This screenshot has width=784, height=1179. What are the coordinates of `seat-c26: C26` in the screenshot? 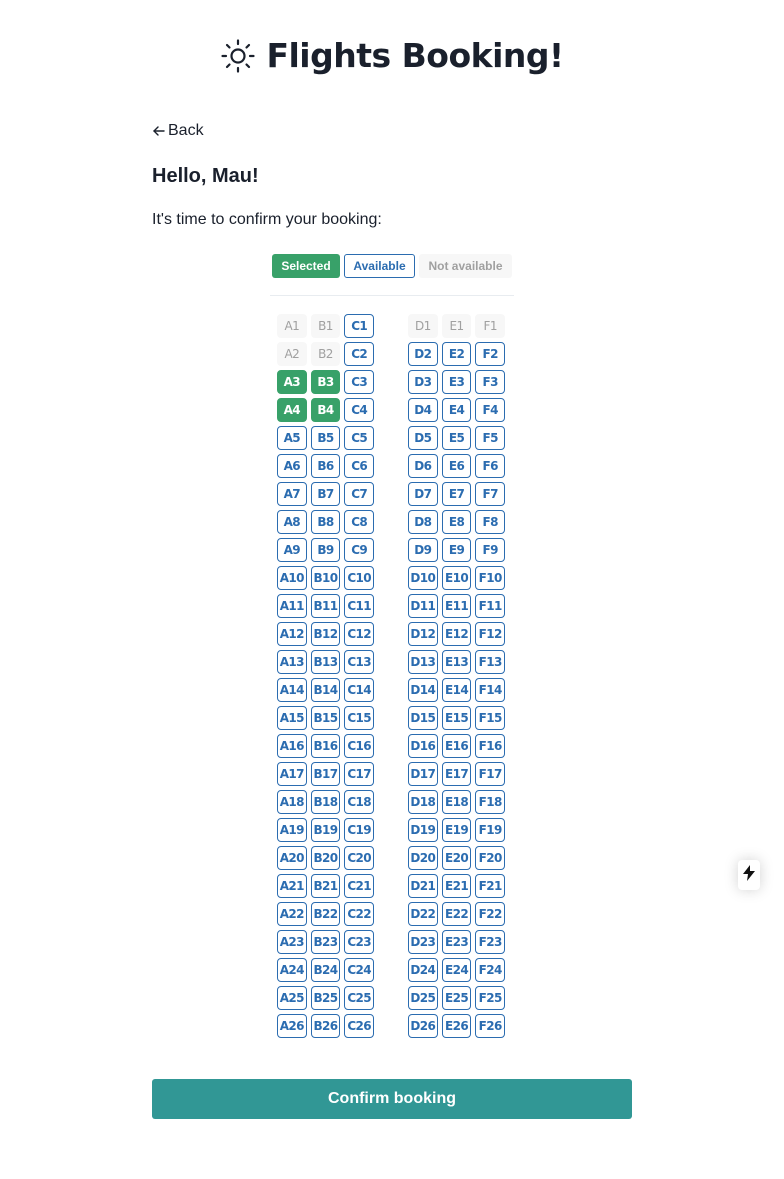 It's located at (359, 1026).